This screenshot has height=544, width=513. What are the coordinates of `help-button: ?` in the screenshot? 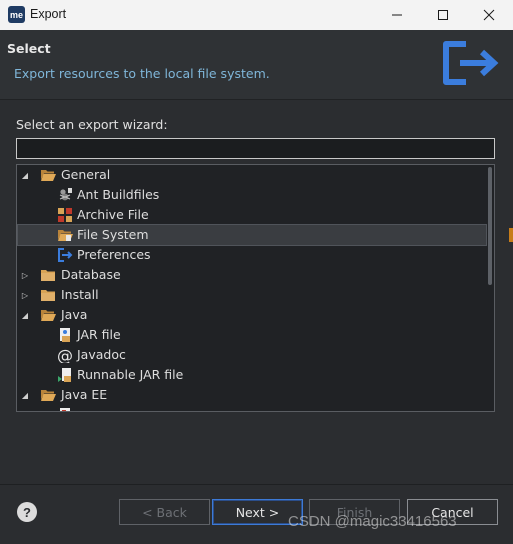 It's located at (27, 512).